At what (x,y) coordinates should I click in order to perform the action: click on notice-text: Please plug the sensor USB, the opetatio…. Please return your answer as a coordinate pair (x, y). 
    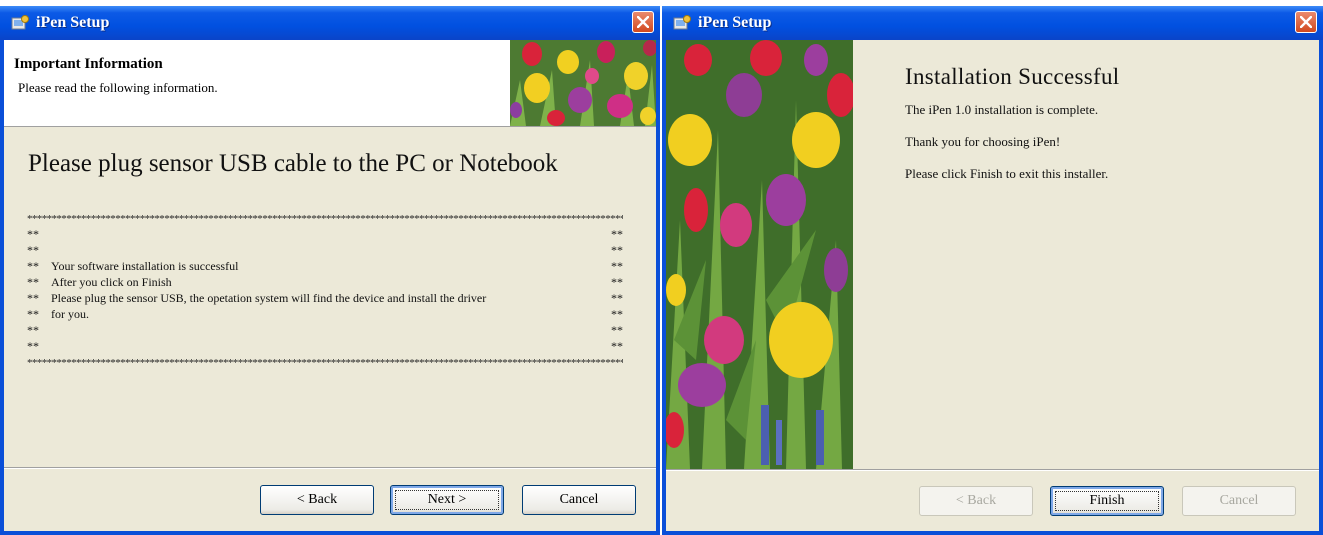
    Looking at the image, I should click on (269, 298).